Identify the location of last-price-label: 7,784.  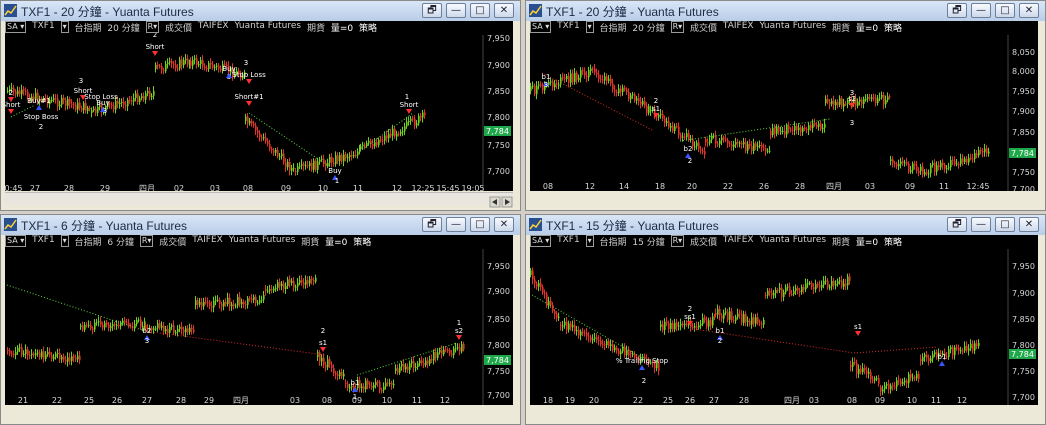
(497, 131).